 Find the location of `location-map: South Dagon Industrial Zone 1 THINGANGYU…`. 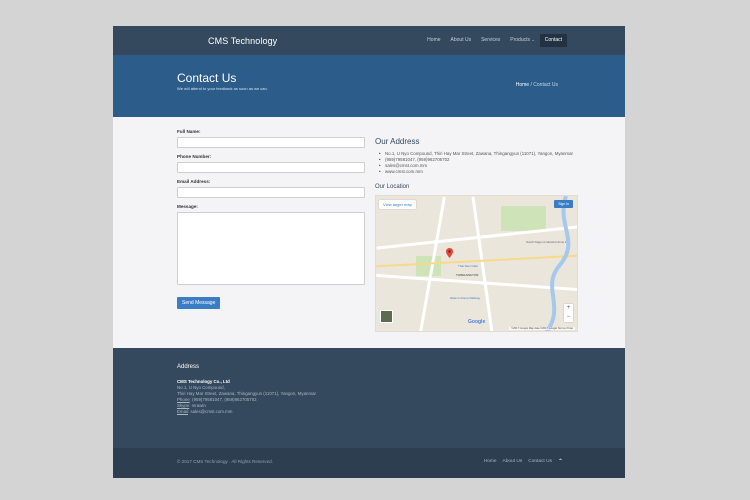

location-map: South Dagon Industrial Zone 1 THINGANGYU… is located at coordinates (476, 263).